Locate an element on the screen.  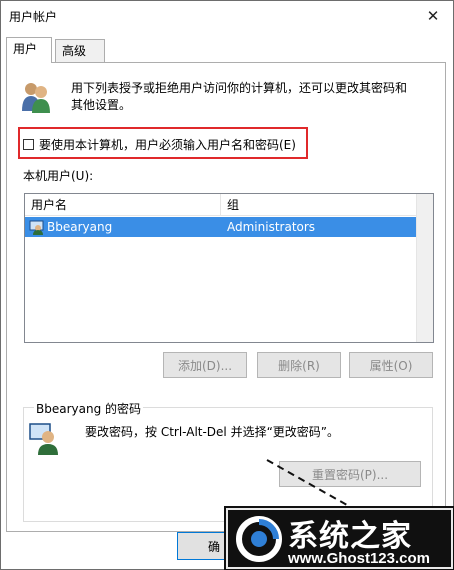
delete-button: 删除(R) is located at coordinates (299, 365).